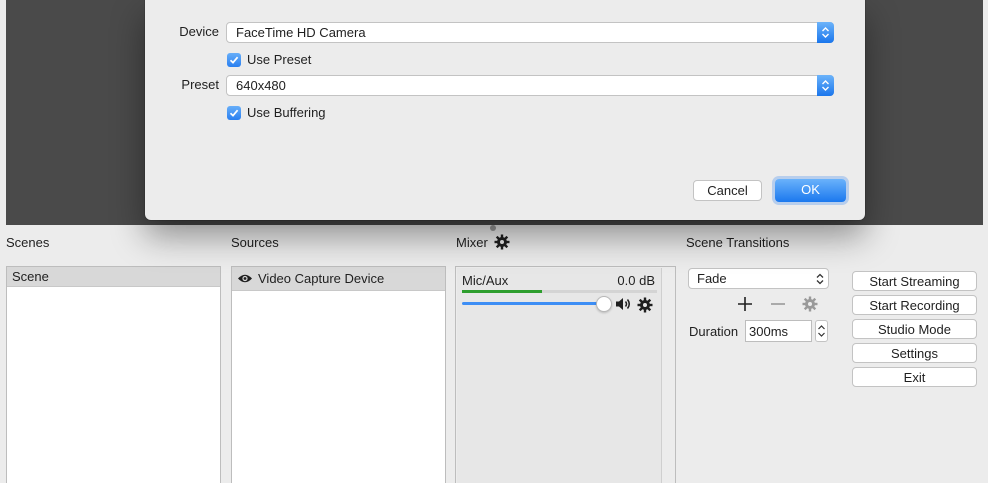 Image resolution: width=988 pixels, height=483 pixels. What do you see at coordinates (559, 291) in the screenshot?
I see `volume-meter` at bounding box center [559, 291].